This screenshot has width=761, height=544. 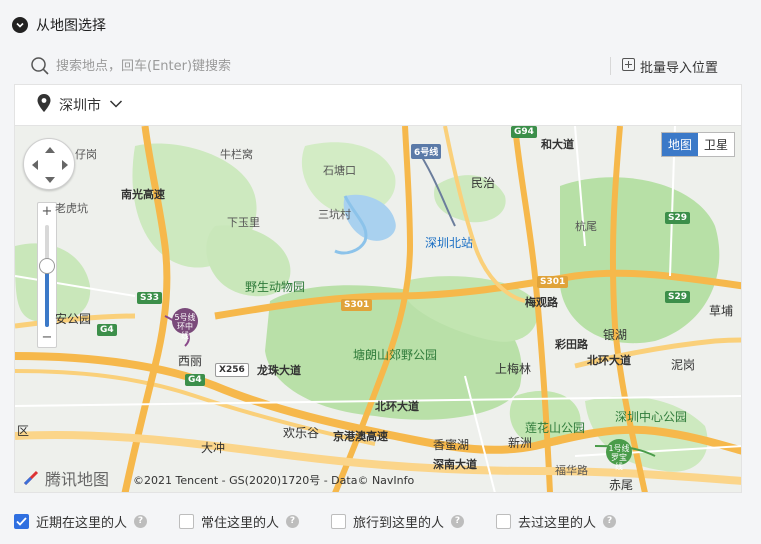 What do you see at coordinates (378, 105) in the screenshot?
I see `city-selector: 深圳市` at bounding box center [378, 105].